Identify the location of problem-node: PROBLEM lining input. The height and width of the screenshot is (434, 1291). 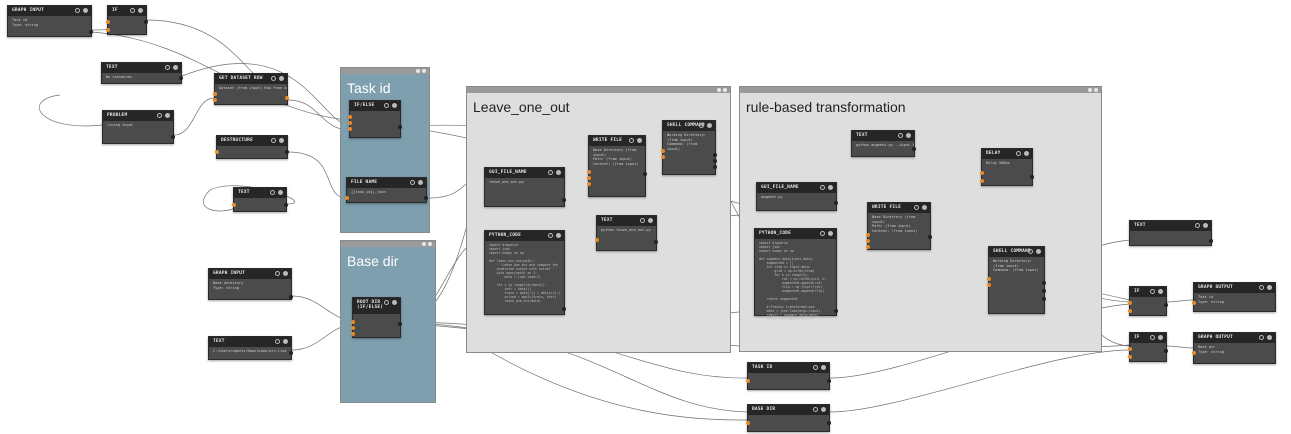
(138, 127).